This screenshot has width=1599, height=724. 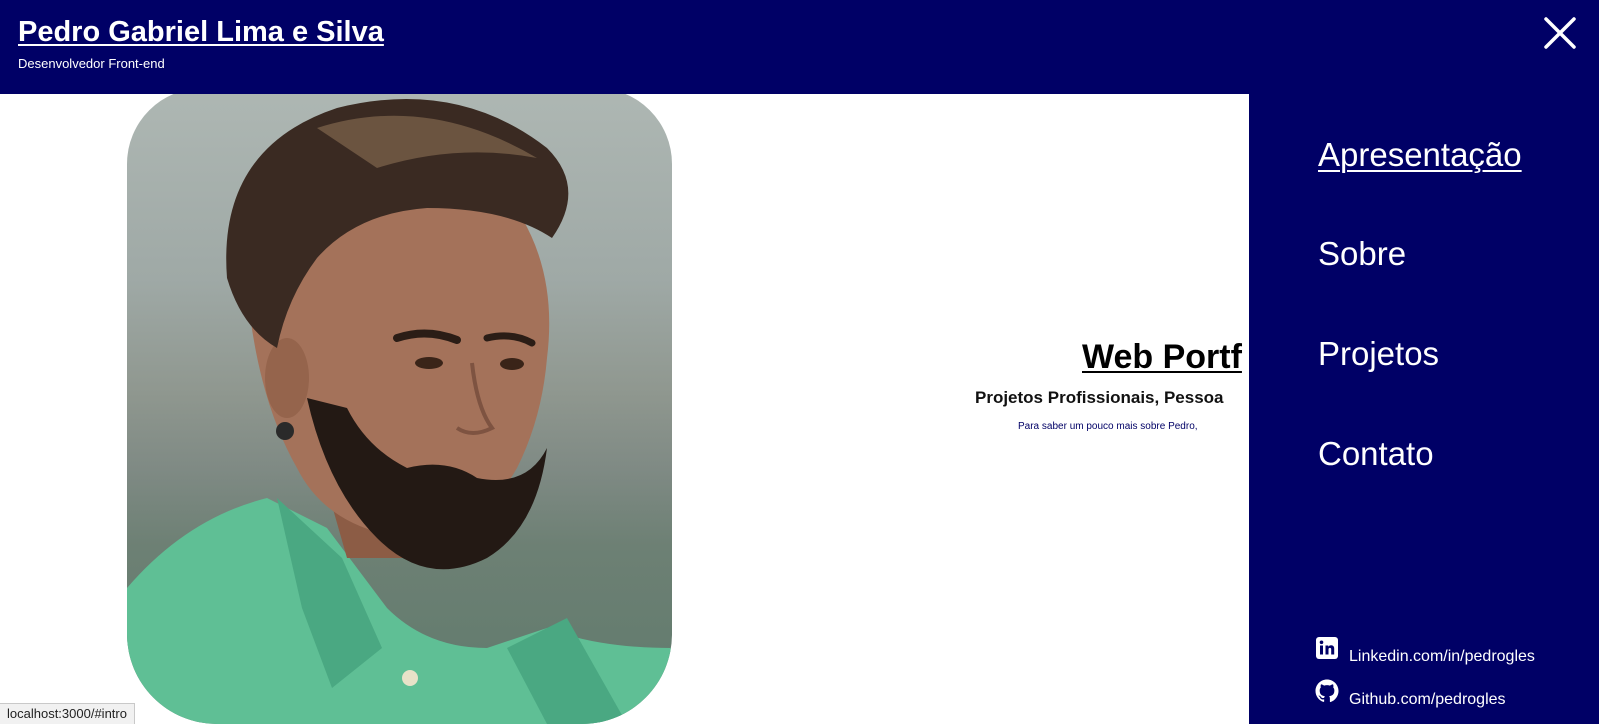 What do you see at coordinates (1099, 397) in the screenshot?
I see `intro-subtitle: Projetos Profissionais, Pessoa` at bounding box center [1099, 397].